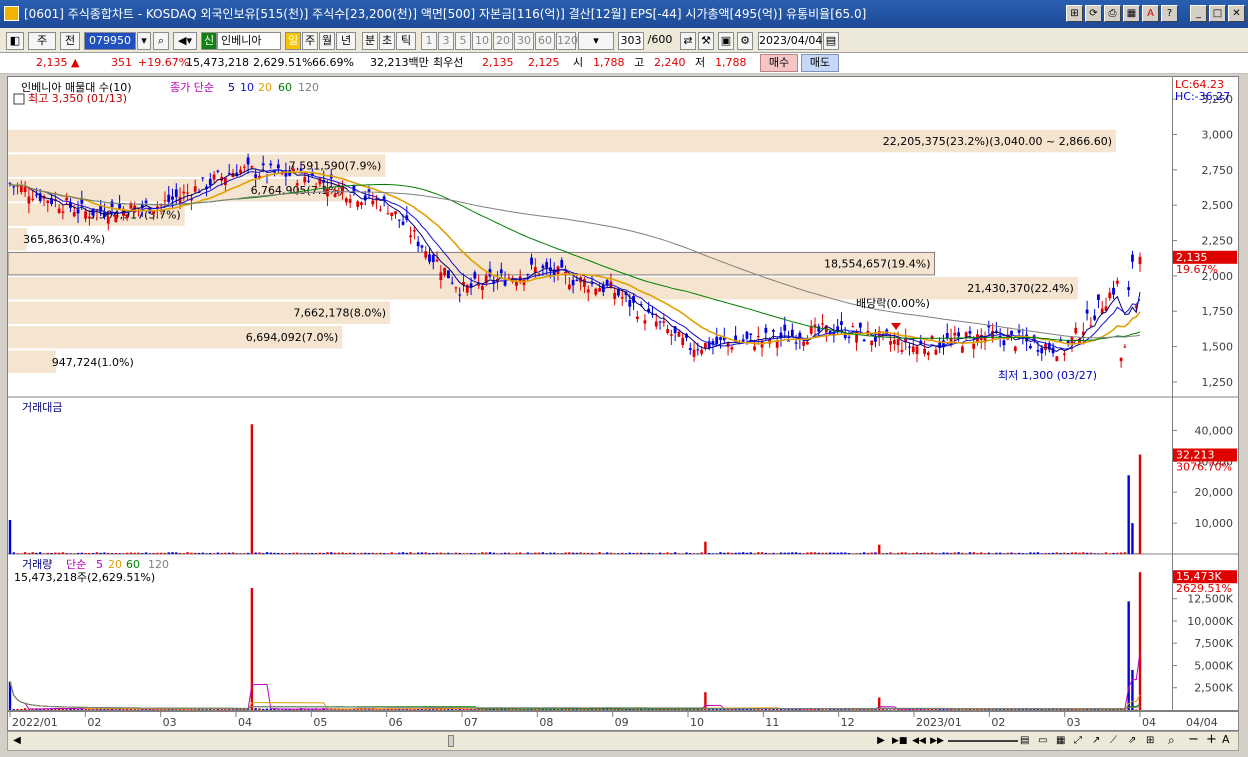 The width and height of the screenshot is (1248, 757). What do you see at coordinates (567, 41) in the screenshot?
I see `interval-120: 120` at bounding box center [567, 41].